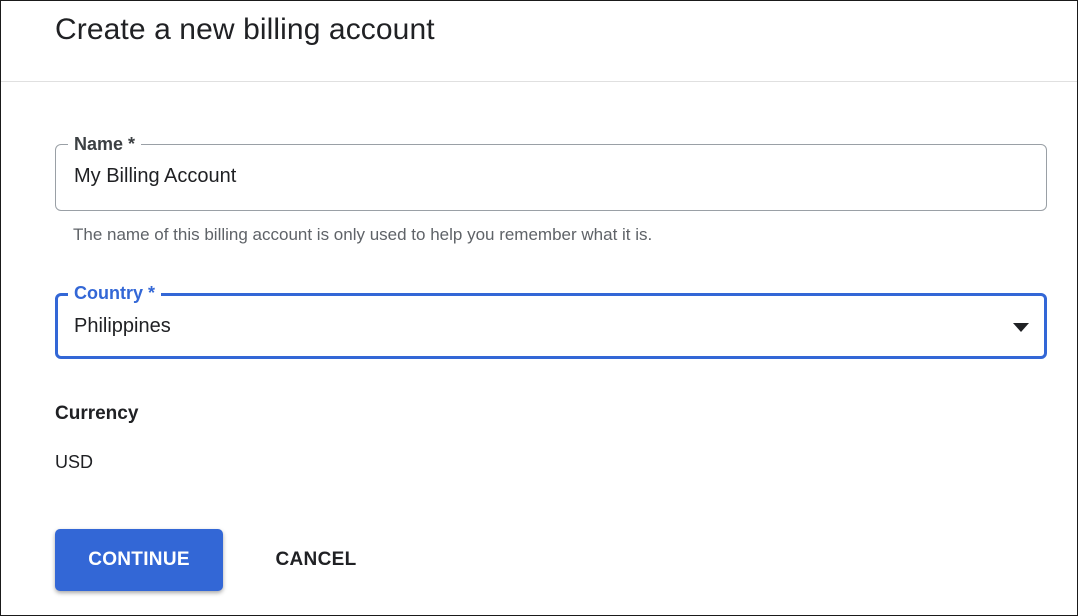 Image resolution: width=1078 pixels, height=616 pixels. What do you see at coordinates (74, 462) in the screenshot?
I see `currency-value: USD` at bounding box center [74, 462].